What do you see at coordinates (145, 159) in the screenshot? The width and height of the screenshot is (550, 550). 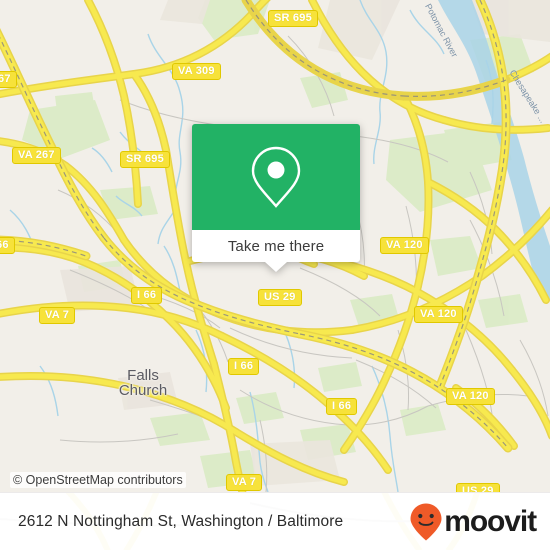 I see `road-shield-sr-695-west: SR 695` at bounding box center [145, 159].